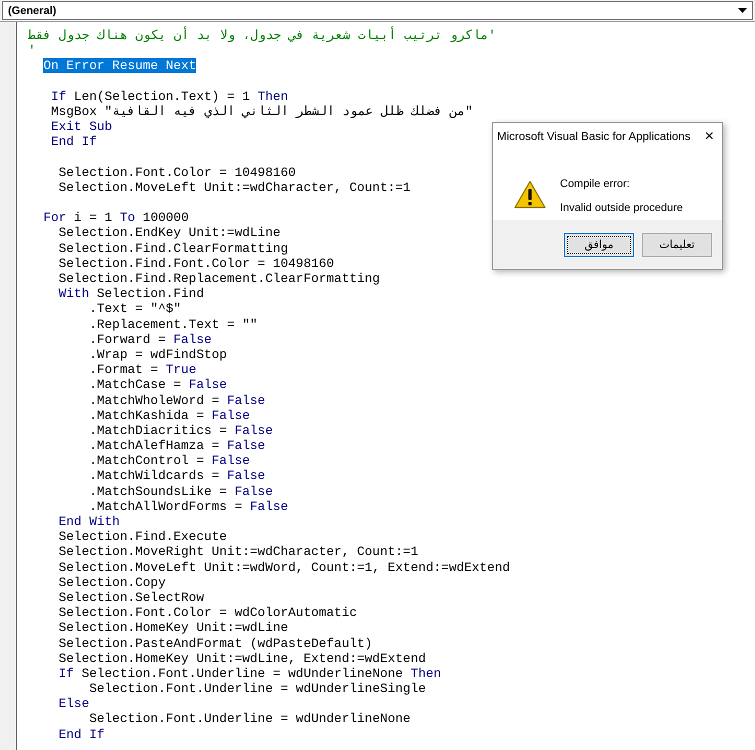 This screenshot has height=750, width=755. I want to click on code-line: For i = 1 To 100000, so click(116, 218).